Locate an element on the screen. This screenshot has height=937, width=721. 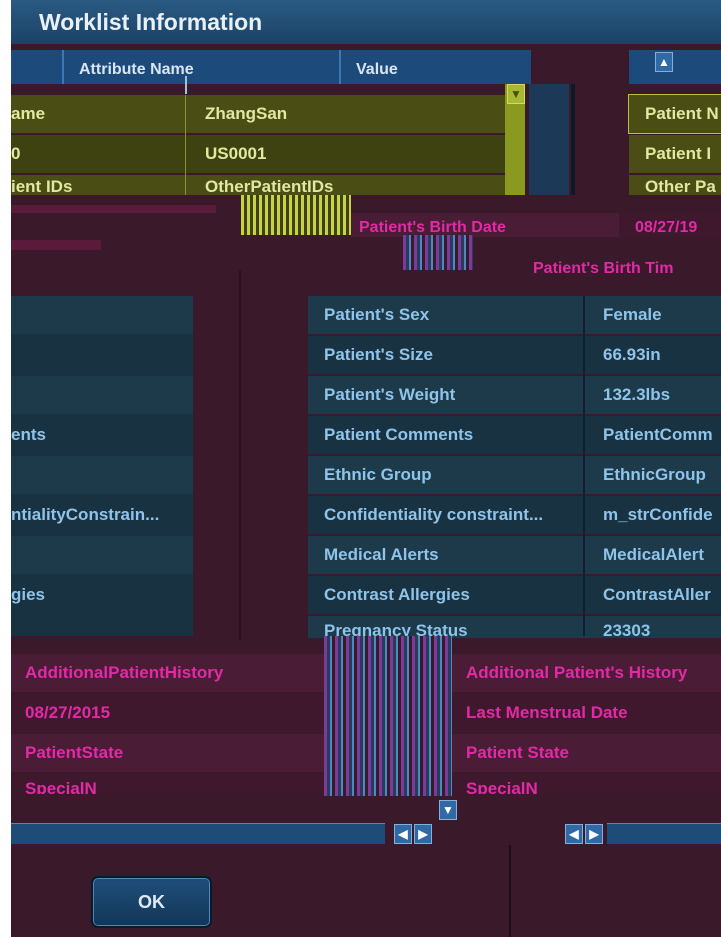
table-row: Patient's Birth Tim is located at coordinates (601, 267).